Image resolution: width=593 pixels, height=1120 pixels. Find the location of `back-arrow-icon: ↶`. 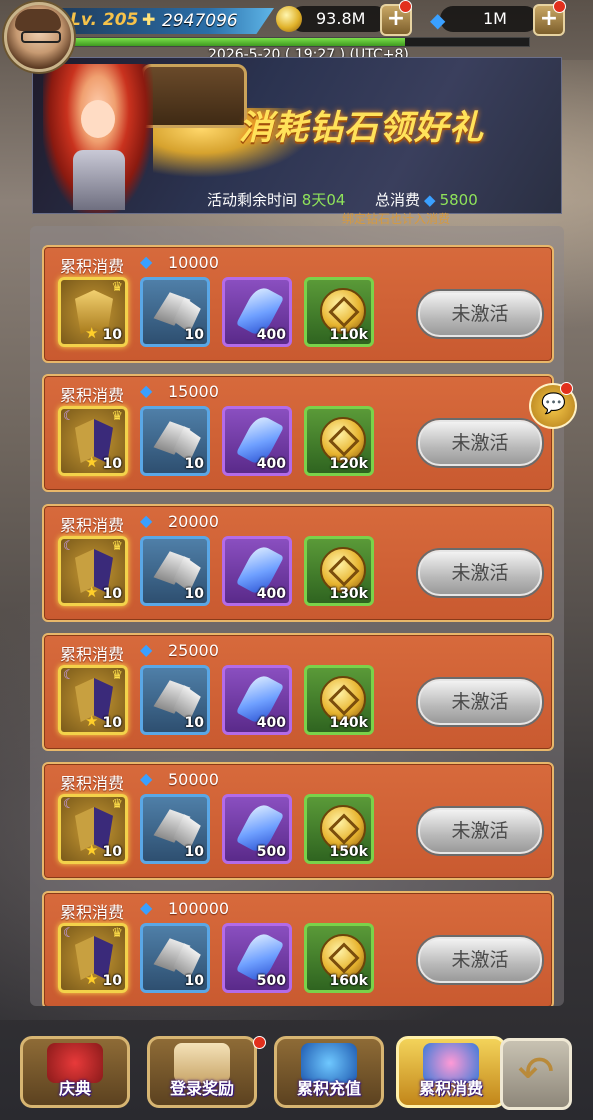

back-arrow-icon: ↶ is located at coordinates (536, 1072).